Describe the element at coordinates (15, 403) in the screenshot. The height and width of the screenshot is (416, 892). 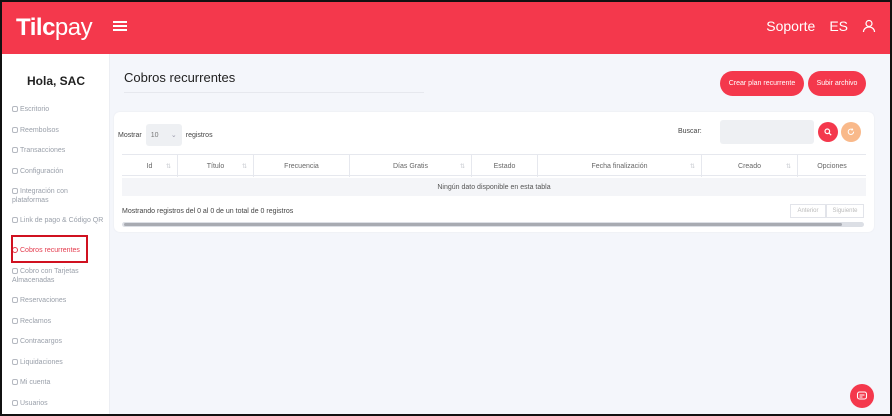
I see `users-icon` at that location.